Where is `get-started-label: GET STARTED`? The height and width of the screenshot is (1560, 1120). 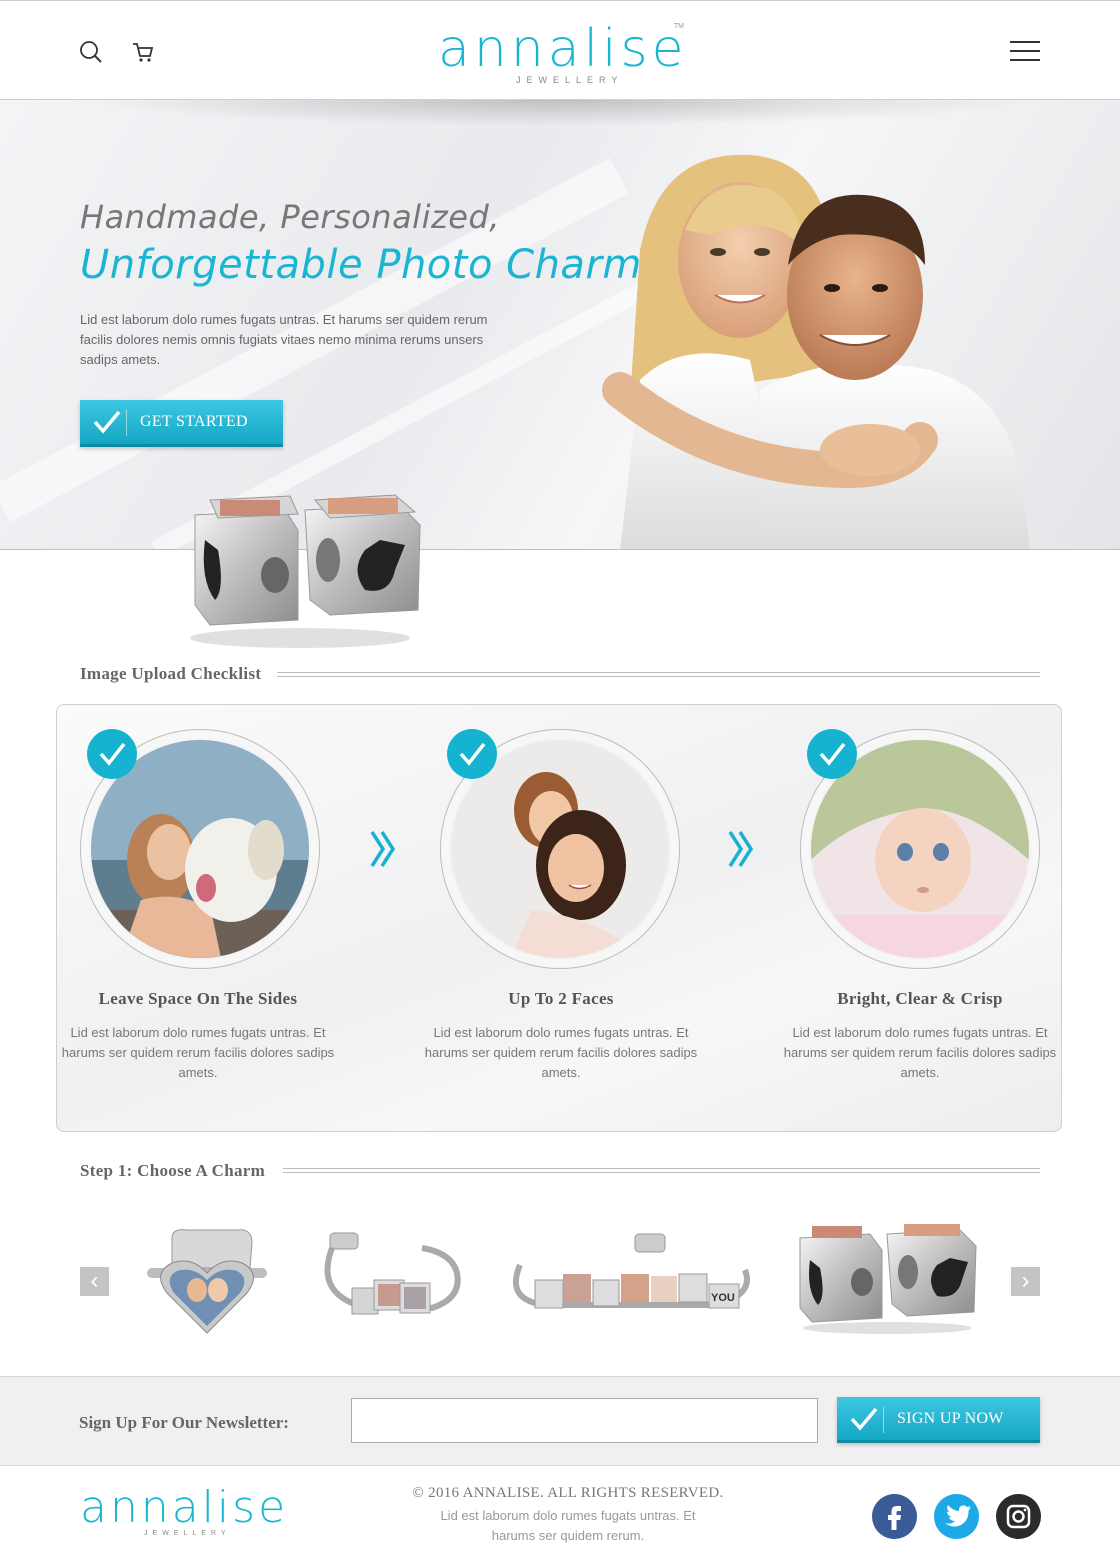
get-started-label: GET STARTED is located at coordinates (194, 421).